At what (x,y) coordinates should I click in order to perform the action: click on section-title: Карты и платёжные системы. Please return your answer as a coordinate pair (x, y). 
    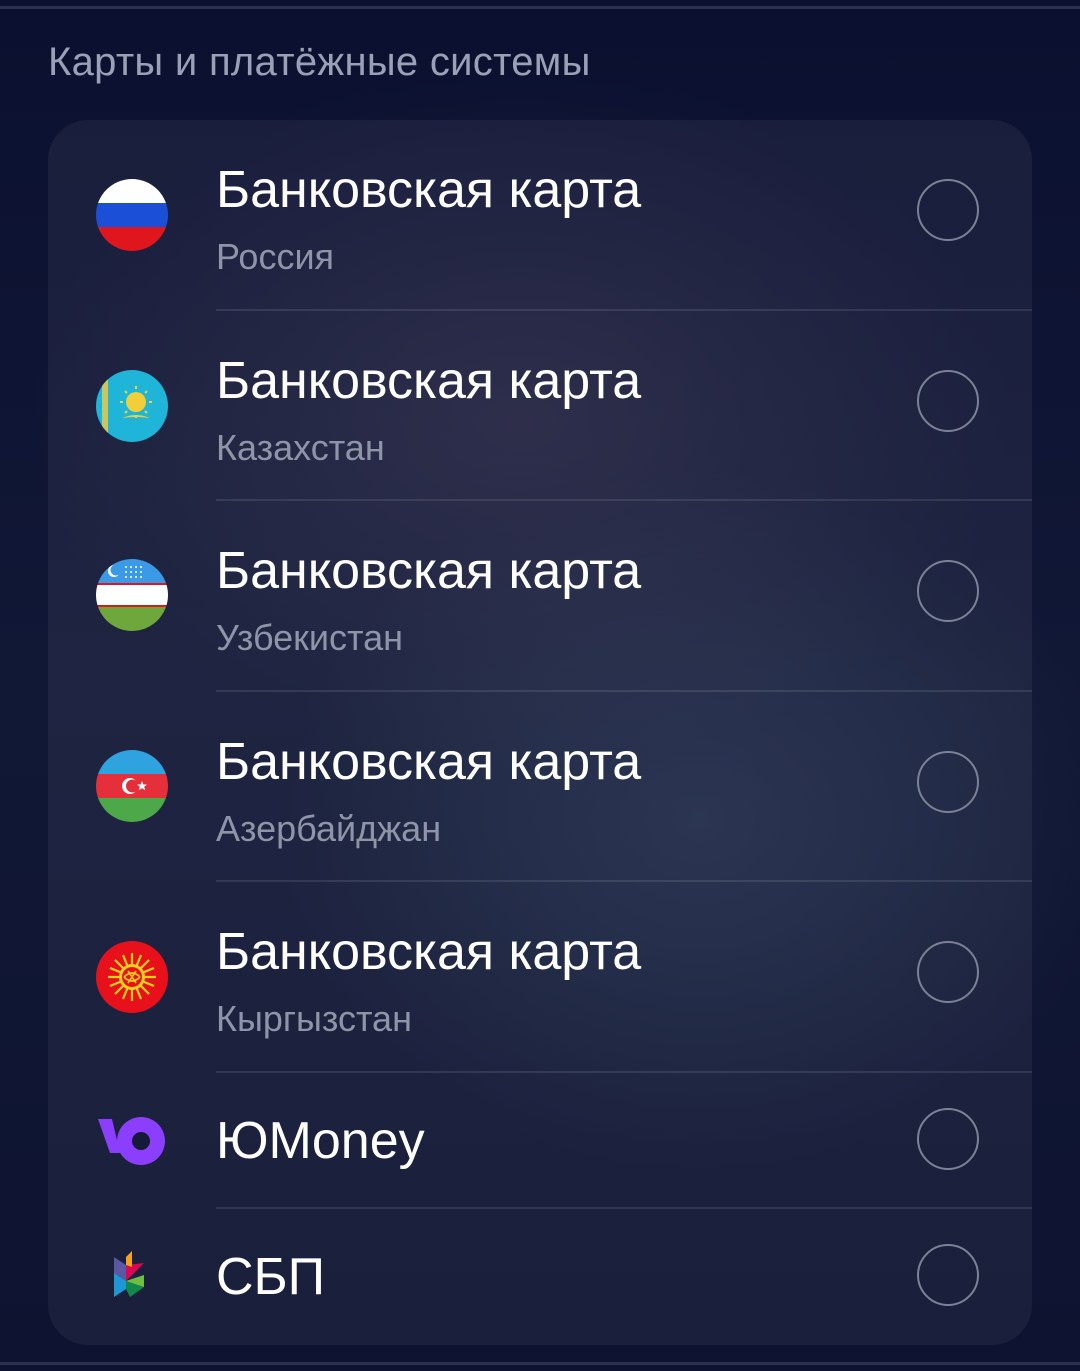
    Looking at the image, I should click on (319, 62).